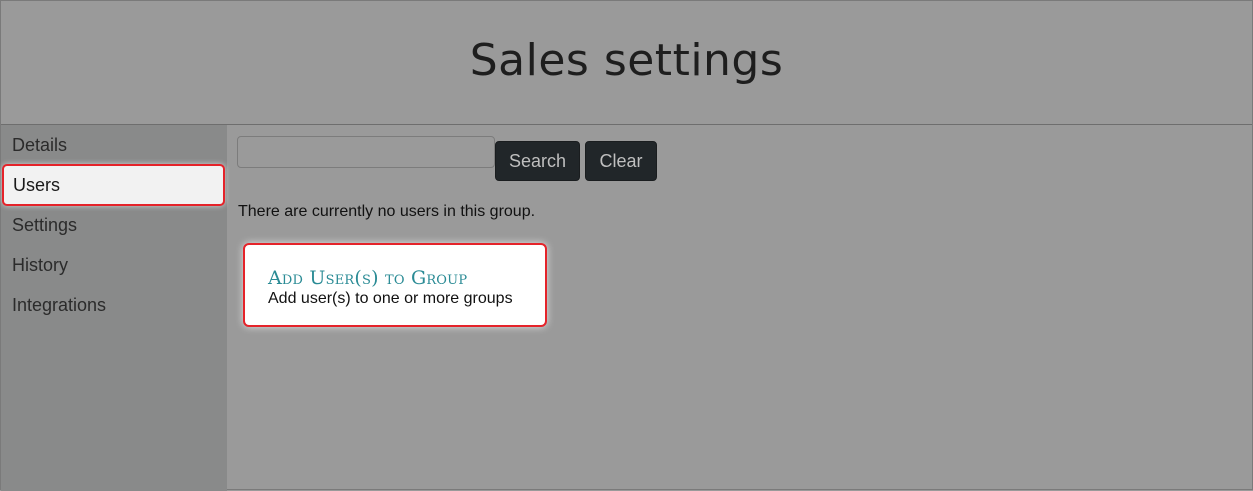 Image resolution: width=1253 pixels, height=491 pixels. Describe the element at coordinates (114, 145) in the screenshot. I see `sidebar-item-details: Details` at that location.